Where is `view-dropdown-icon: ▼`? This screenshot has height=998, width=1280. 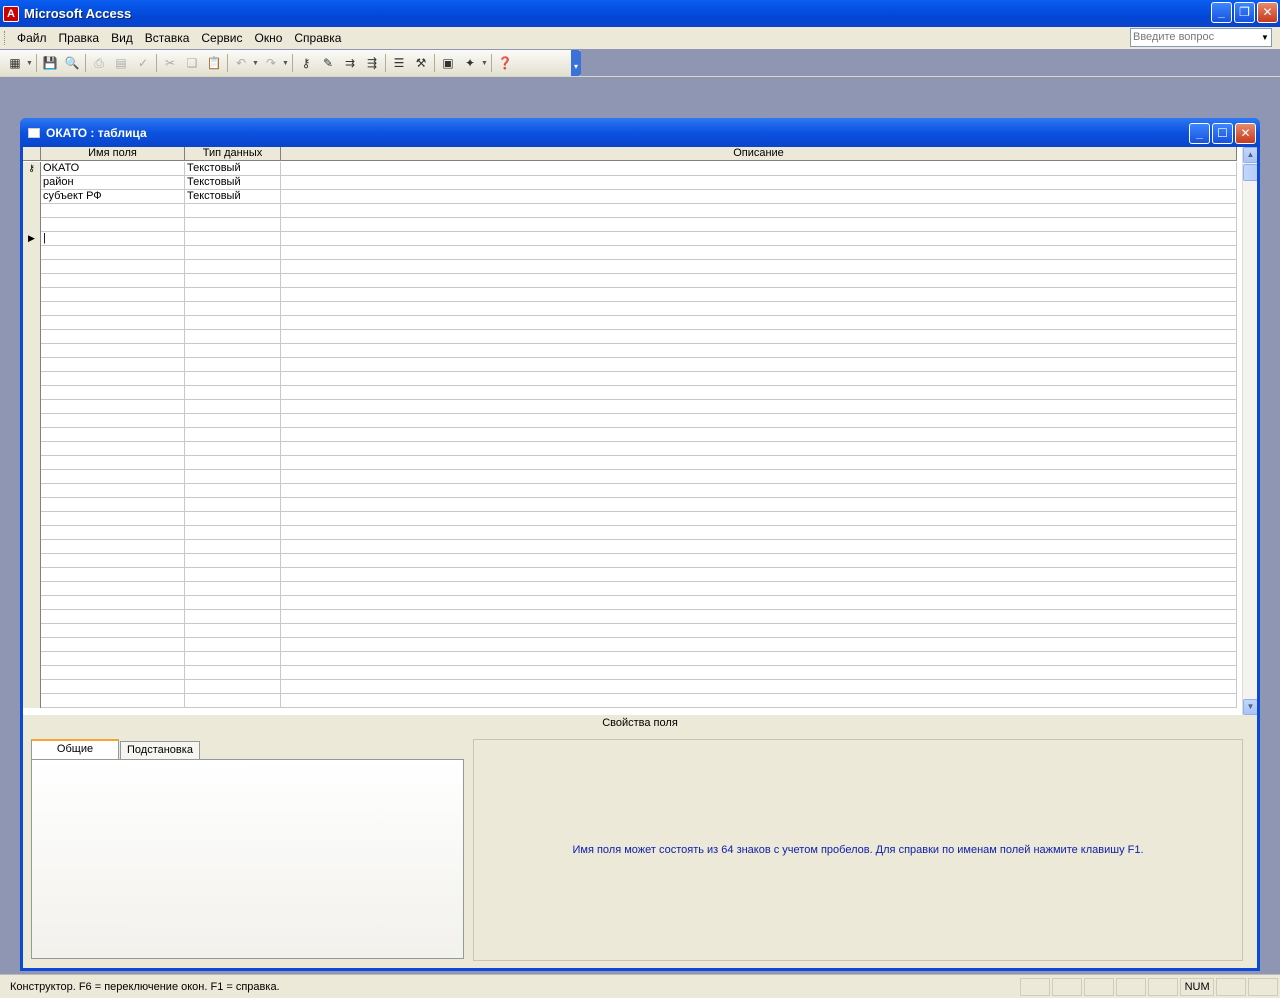
view-dropdown-icon: ▼ is located at coordinates (30, 63).